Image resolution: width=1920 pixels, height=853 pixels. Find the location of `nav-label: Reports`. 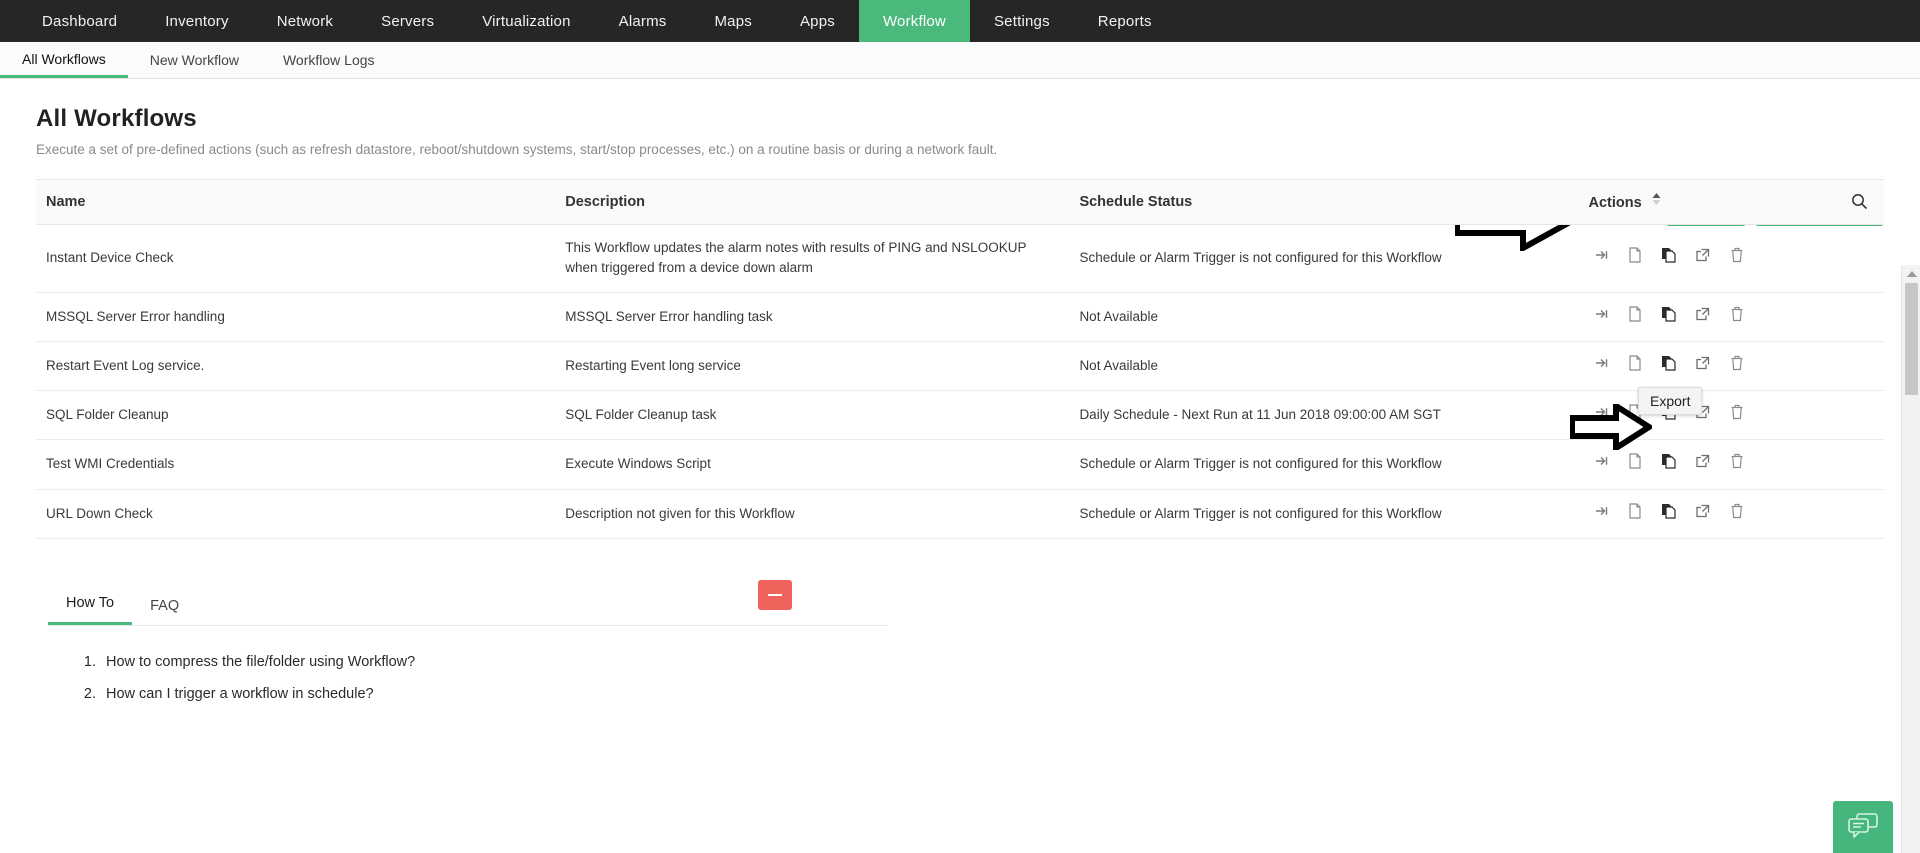

nav-label: Reports is located at coordinates (1124, 21).